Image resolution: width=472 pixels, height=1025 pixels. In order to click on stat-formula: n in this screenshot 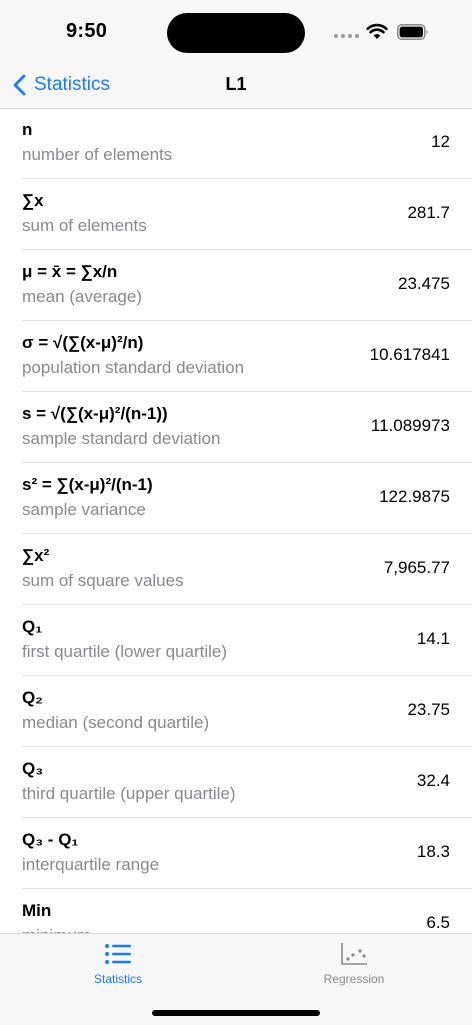, I will do `click(27, 129)`.